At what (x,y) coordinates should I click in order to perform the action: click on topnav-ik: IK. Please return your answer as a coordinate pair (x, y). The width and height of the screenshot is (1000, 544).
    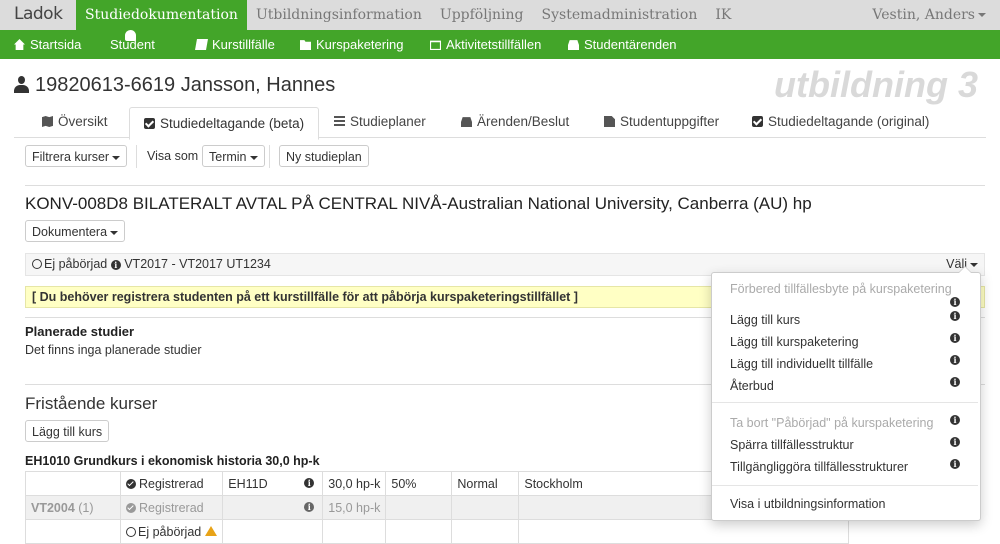
    Looking at the image, I should click on (723, 15).